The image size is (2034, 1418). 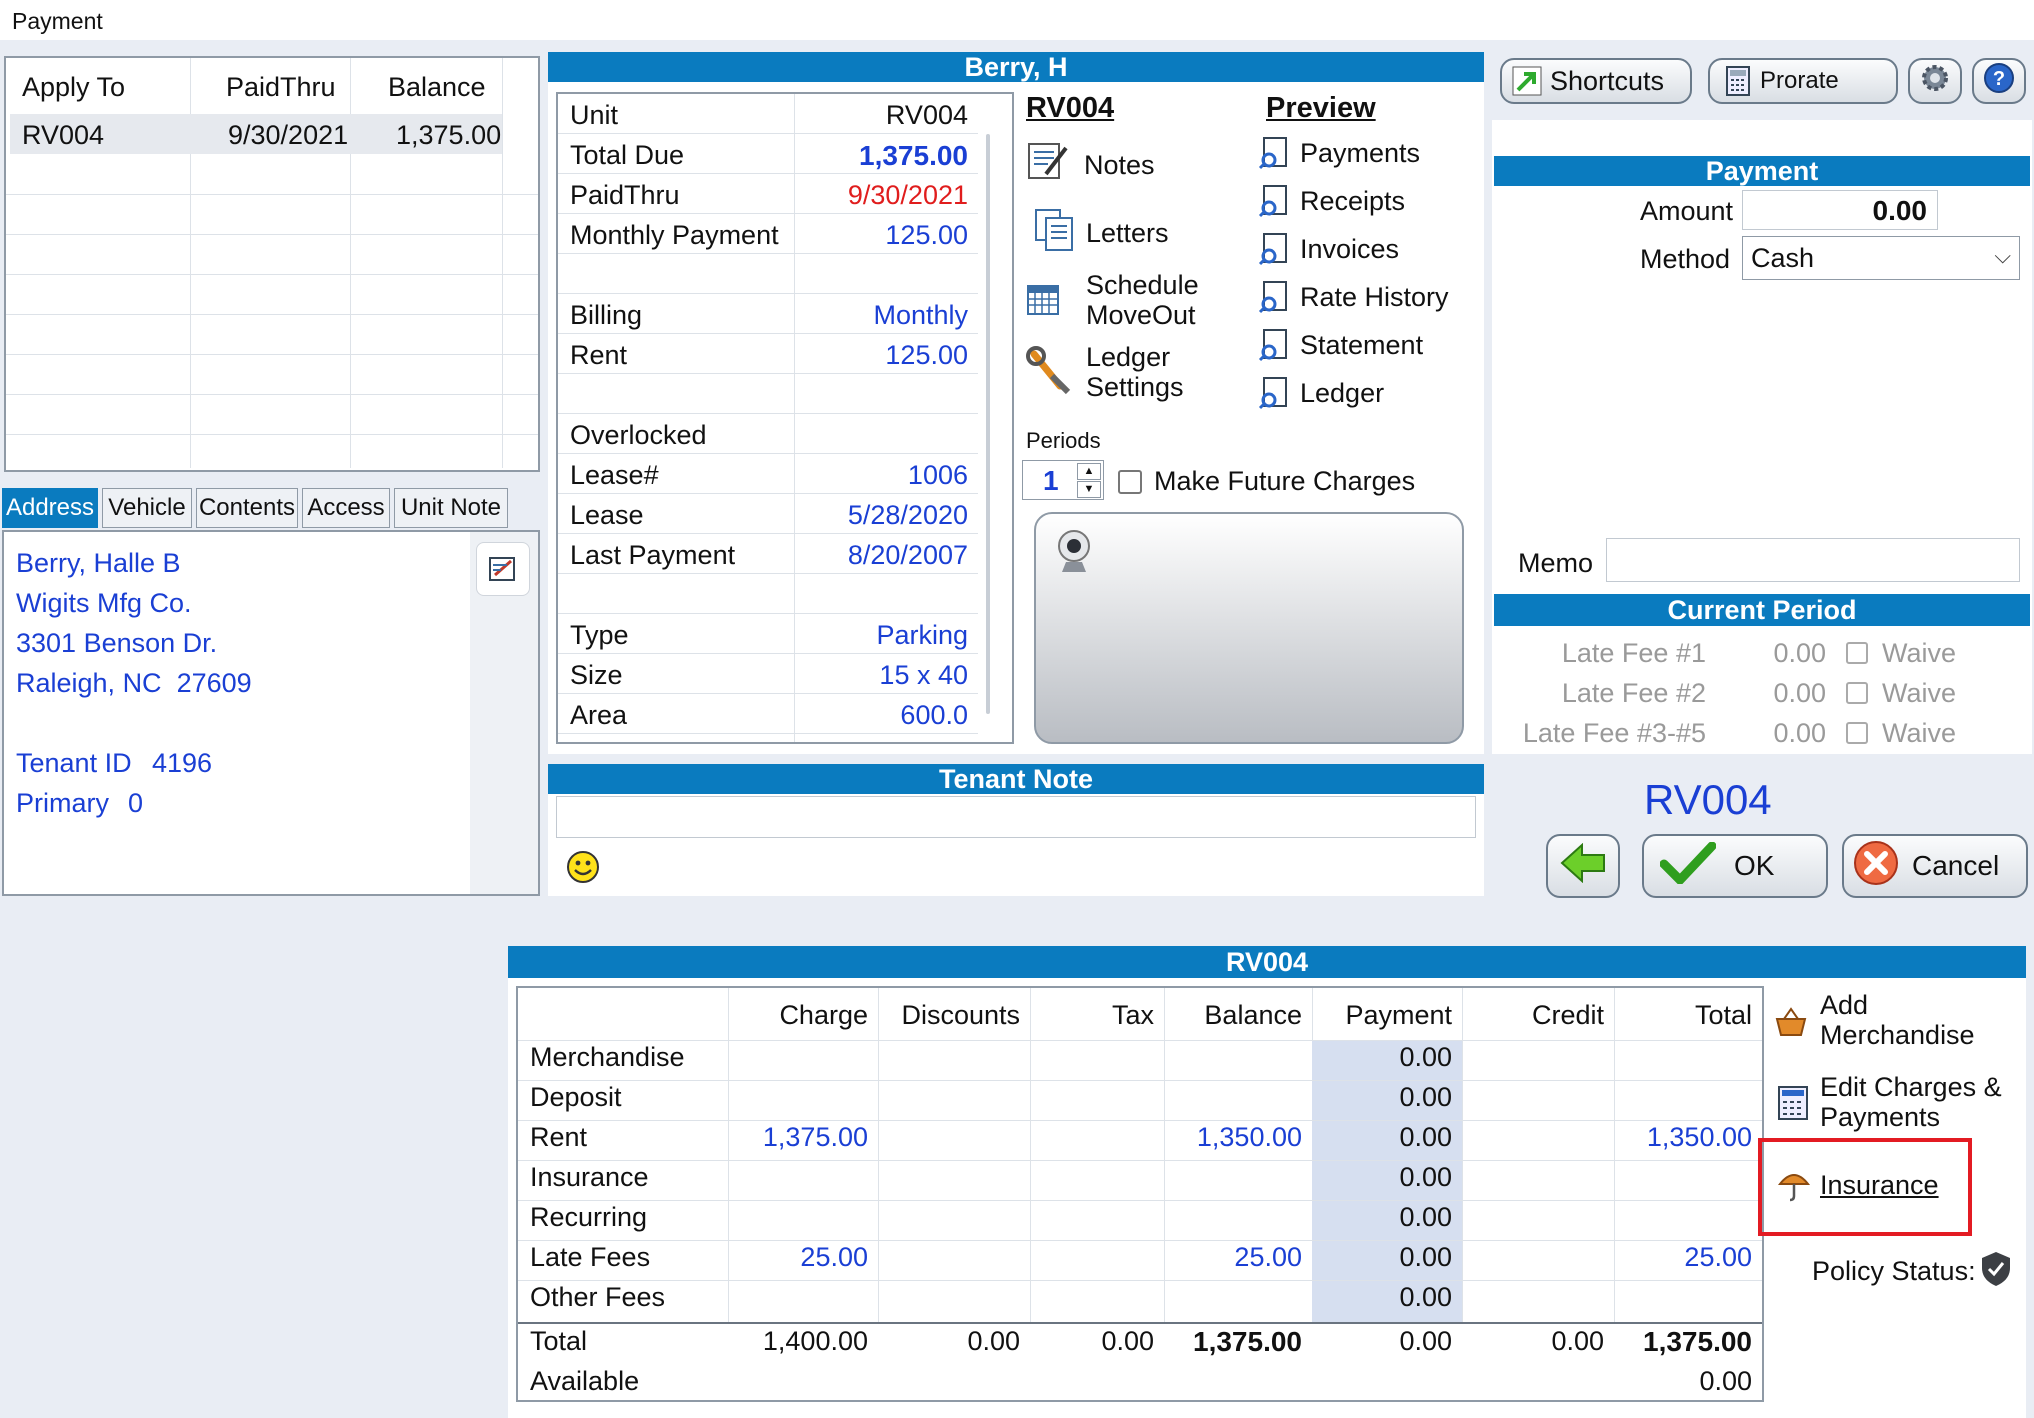 I want to click on late-fee-label: Late Fee #2, so click(x=1633, y=693).